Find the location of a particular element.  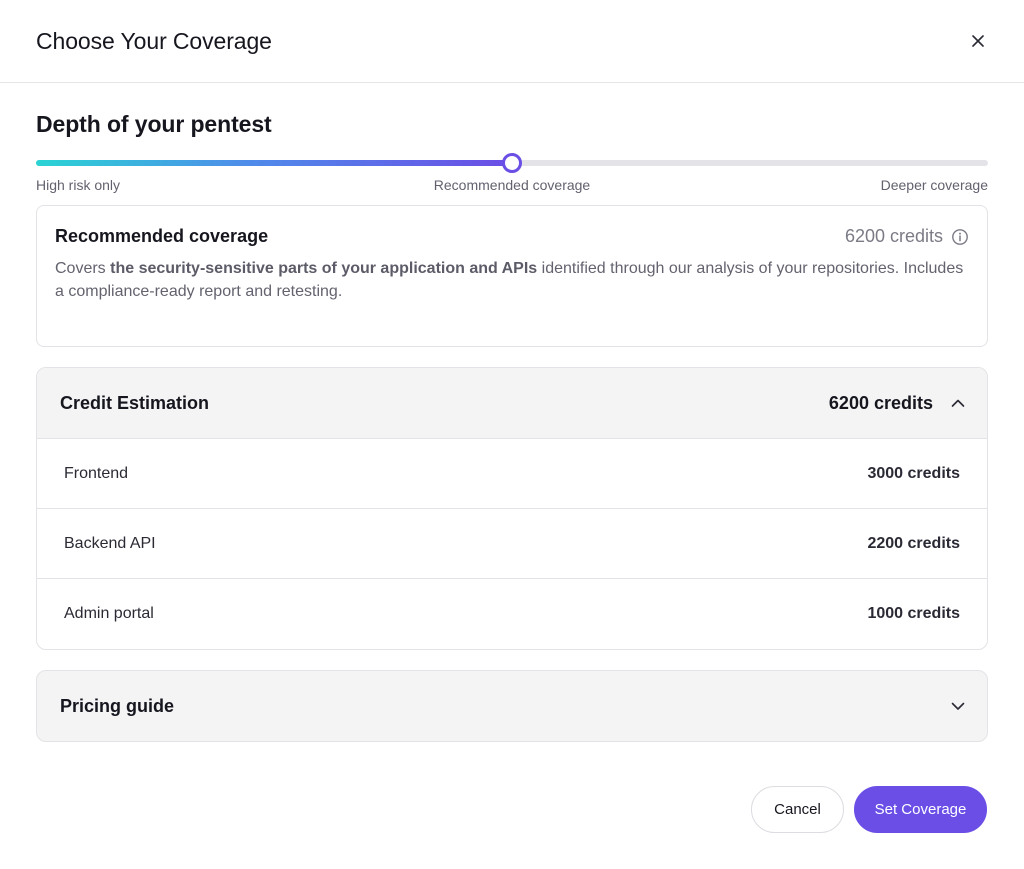

credit-estimation-total: 6200 credits is located at coordinates (880, 402).